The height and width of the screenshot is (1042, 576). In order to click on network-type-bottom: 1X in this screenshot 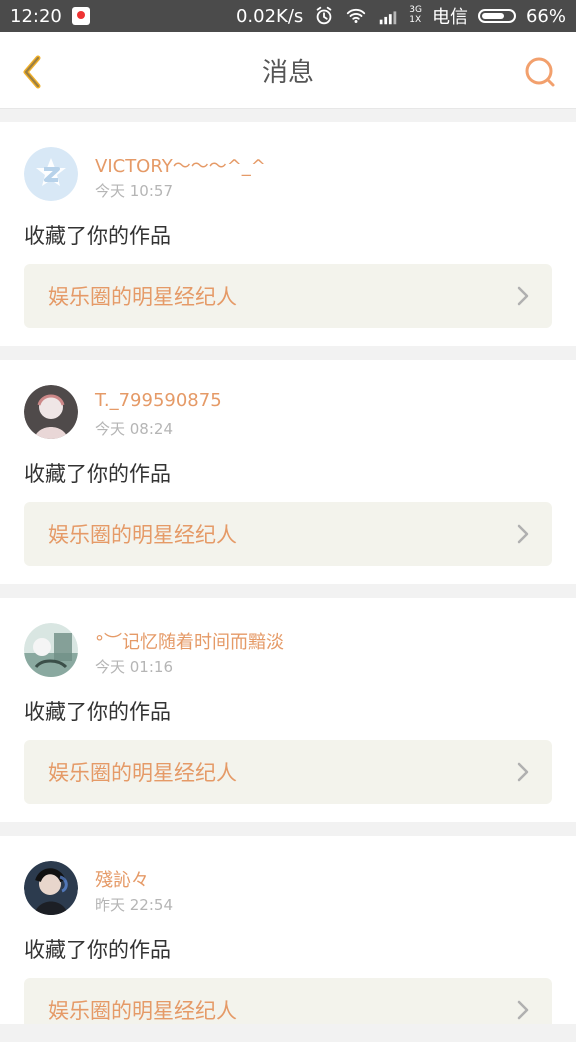, I will do `click(415, 20)`.